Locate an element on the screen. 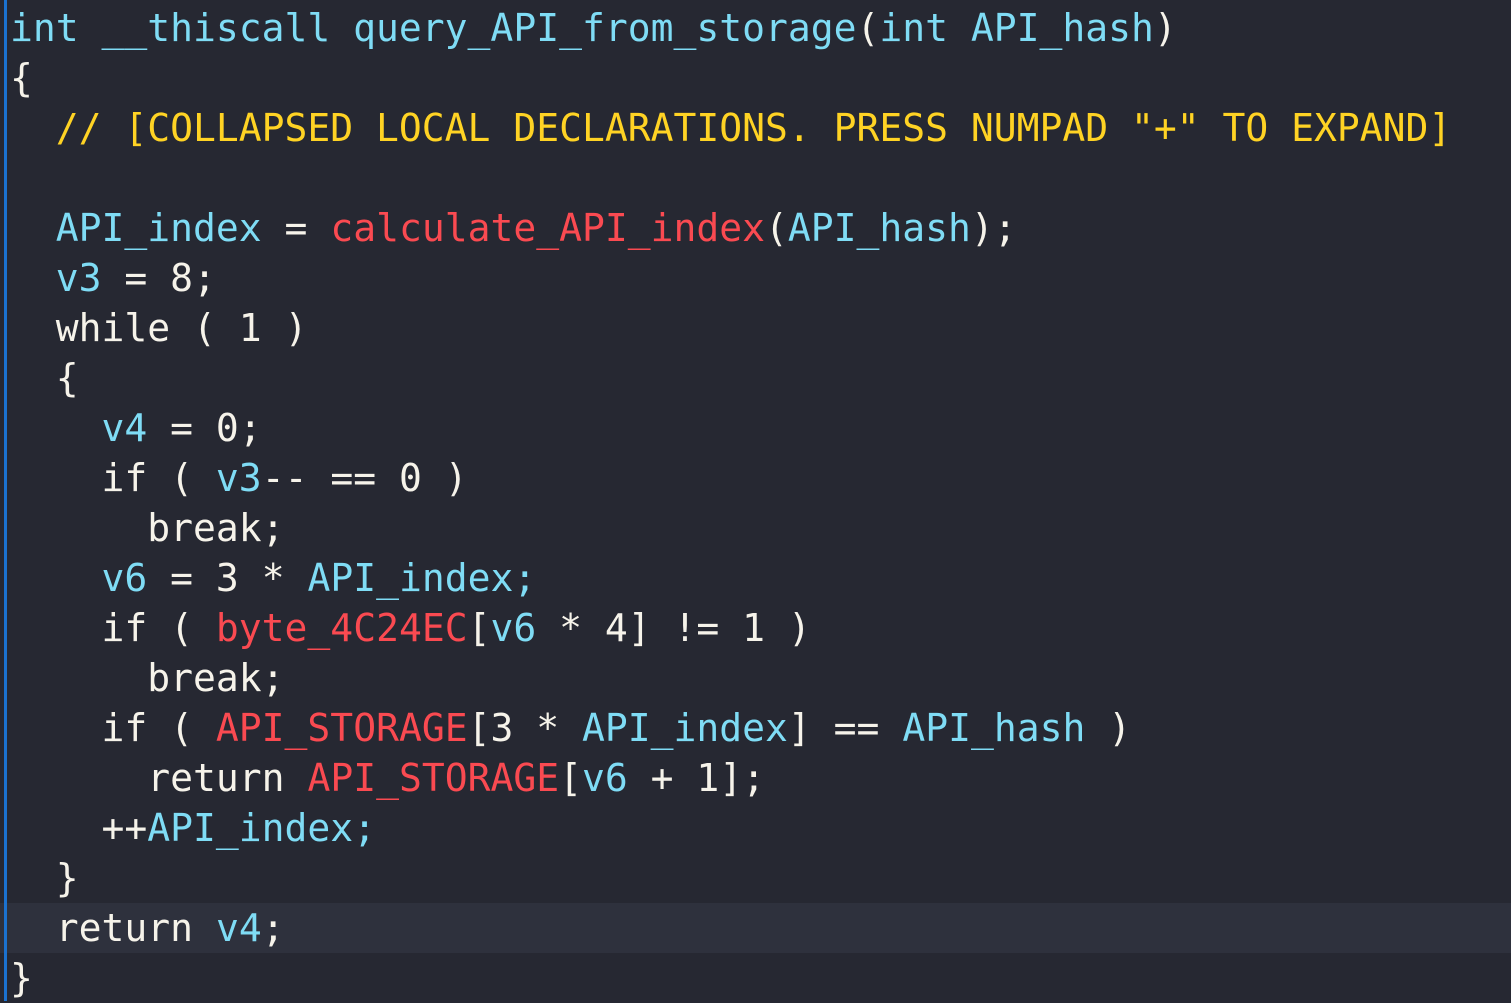  code-token-func: calculate_API_index is located at coordinates (547, 228).